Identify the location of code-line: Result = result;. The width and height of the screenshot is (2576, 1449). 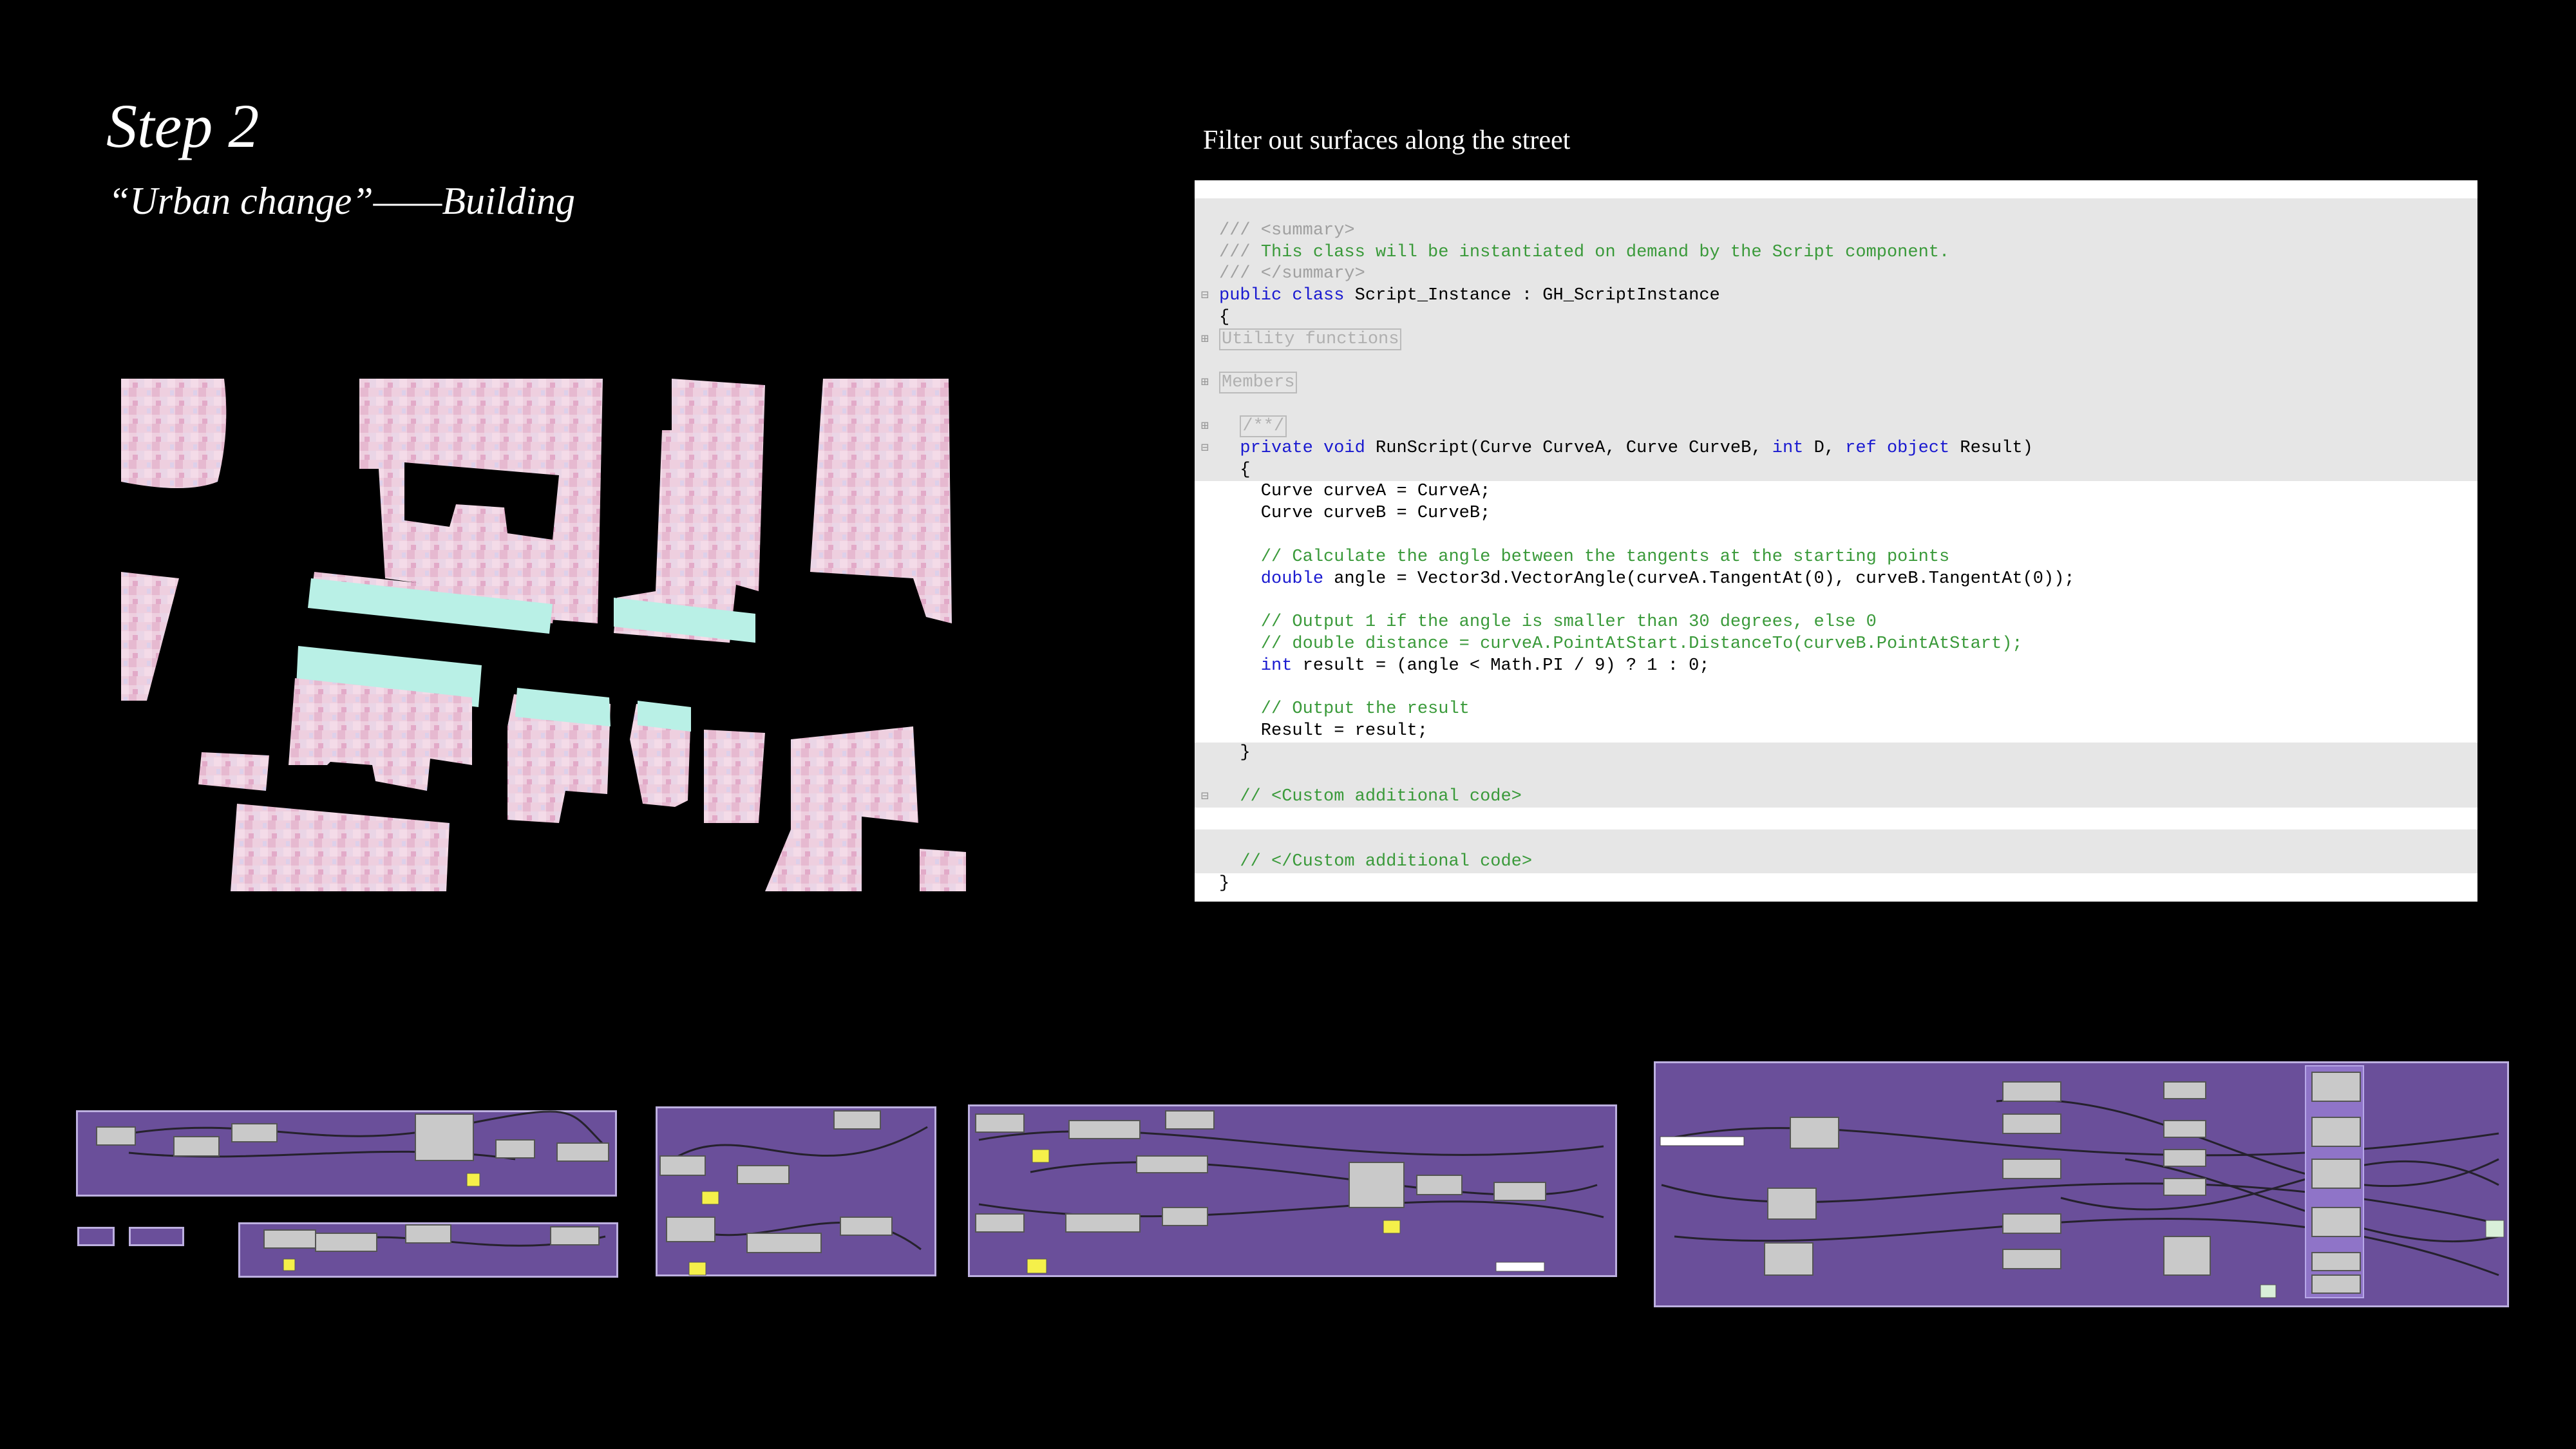
(1836, 732).